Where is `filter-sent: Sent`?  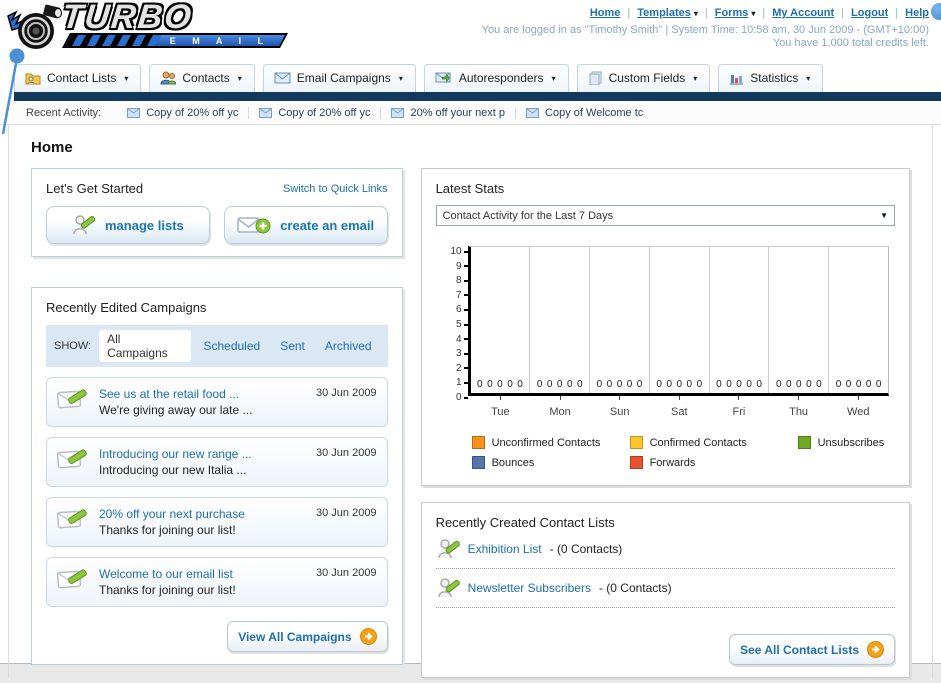 filter-sent: Sent is located at coordinates (292, 346).